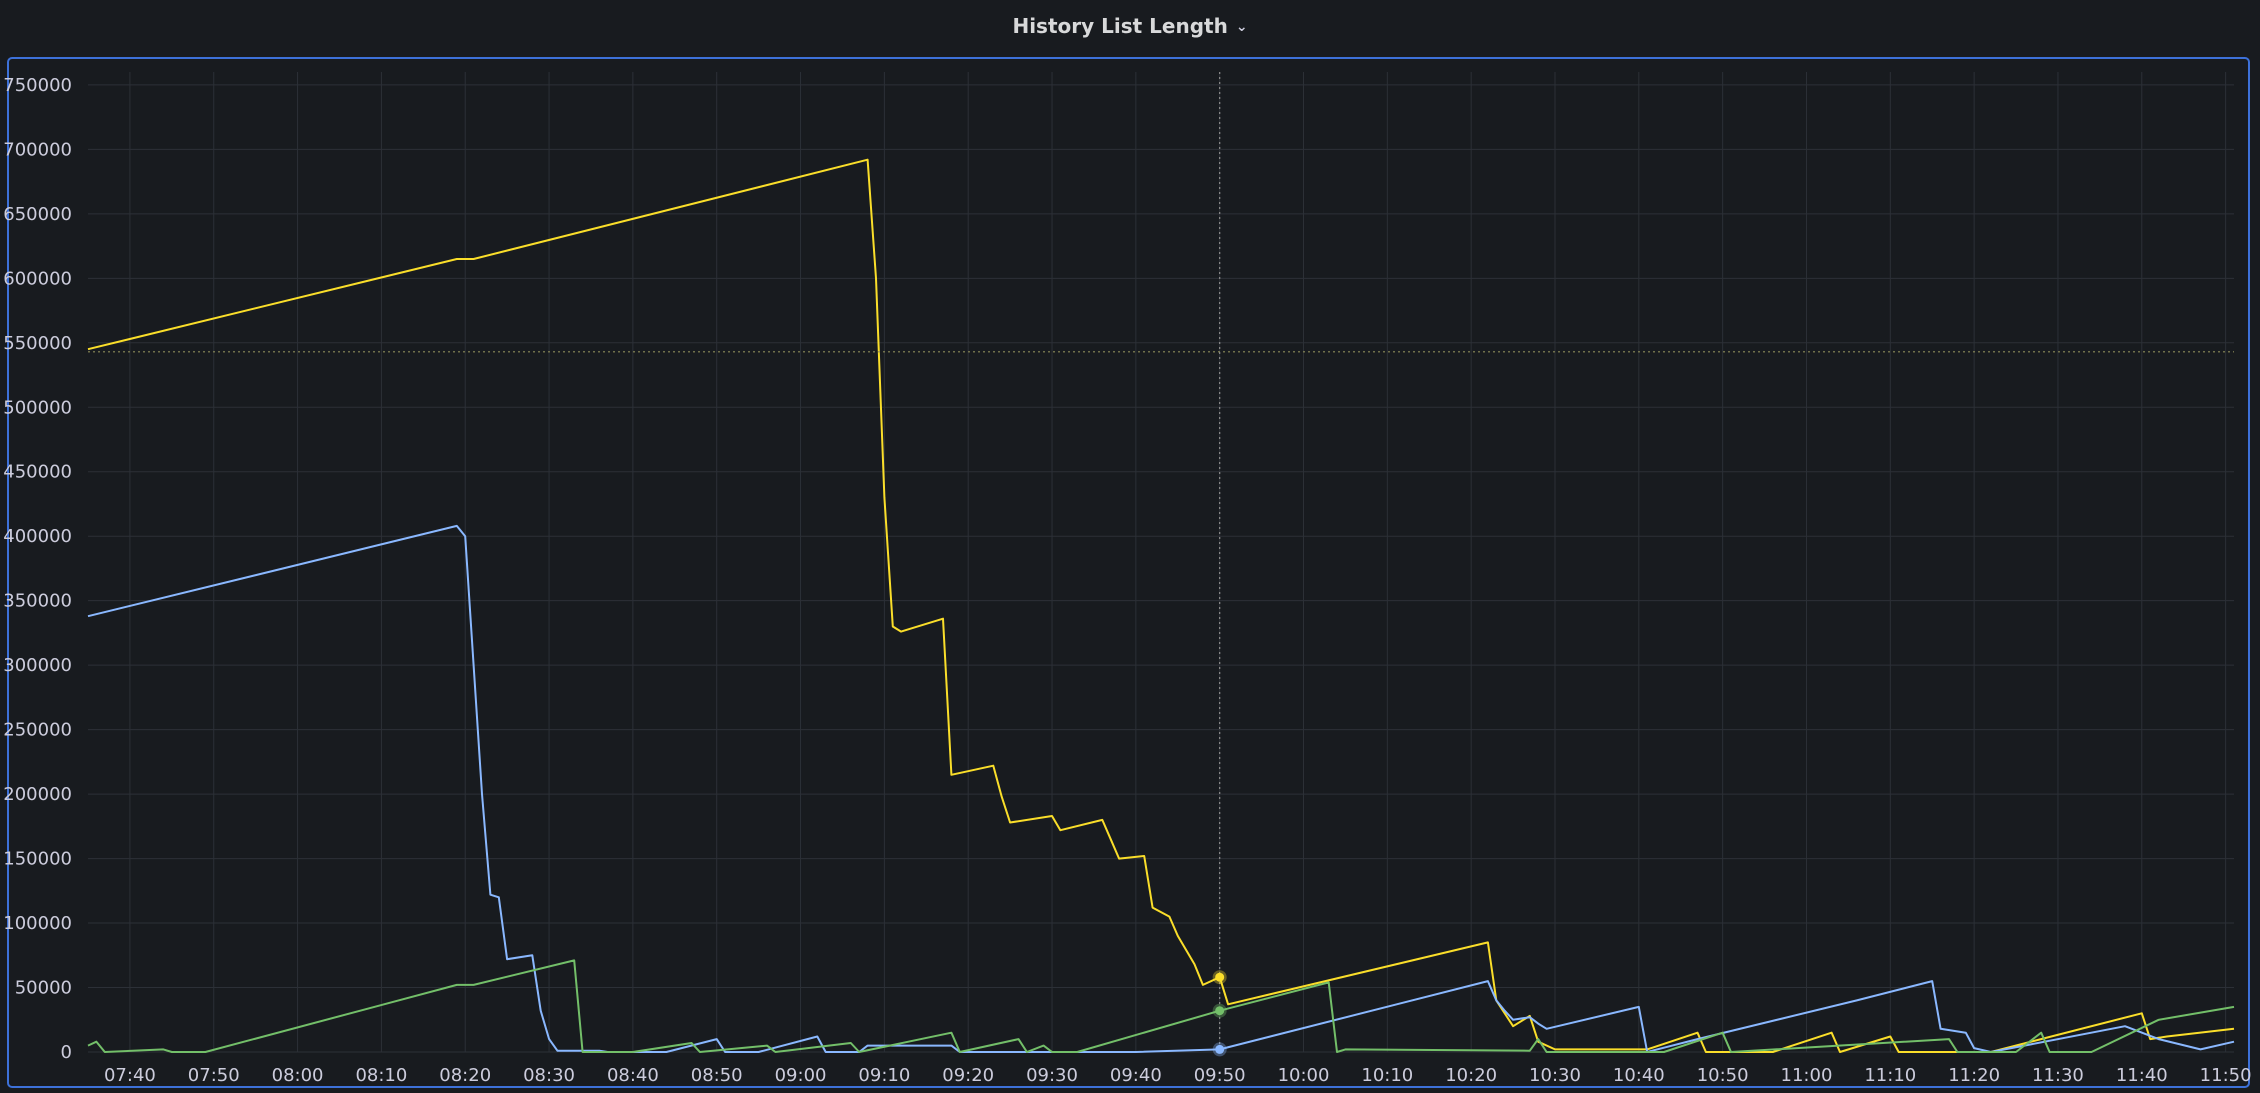 This screenshot has width=2260, height=1093. I want to click on y-tick-label: 100000, so click(37, 923).